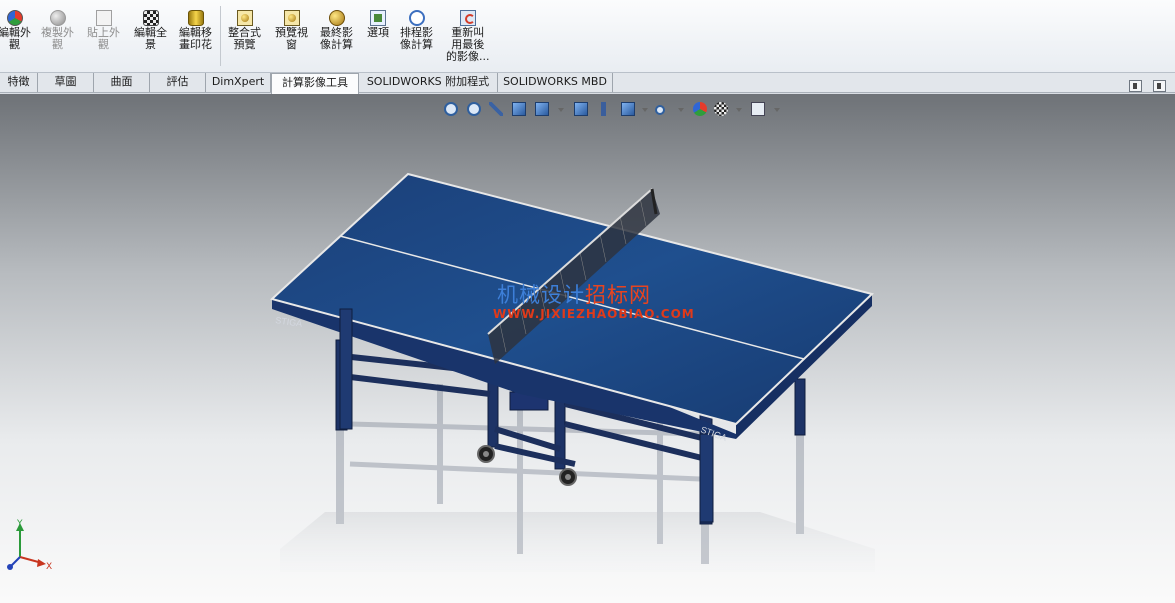 This screenshot has height=603, width=1175. What do you see at coordinates (103, 30) in the screenshot?
I see `paste-appearance-button: 貼上外 觀` at bounding box center [103, 30].